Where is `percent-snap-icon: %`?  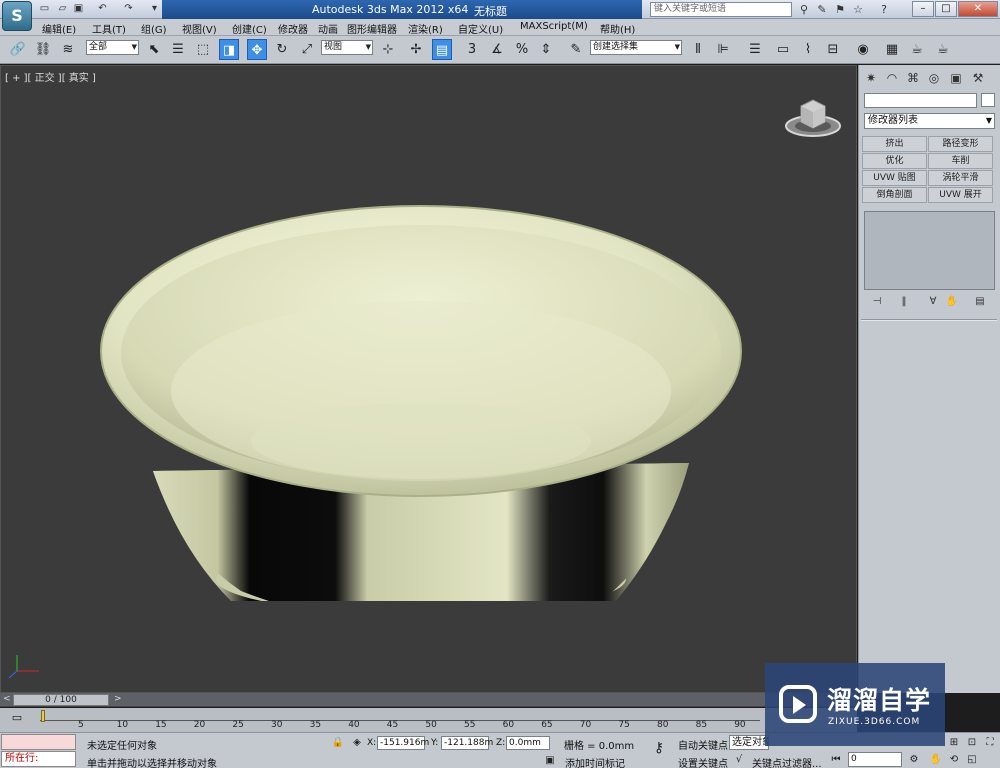
percent-snap-icon: % is located at coordinates (522, 49).